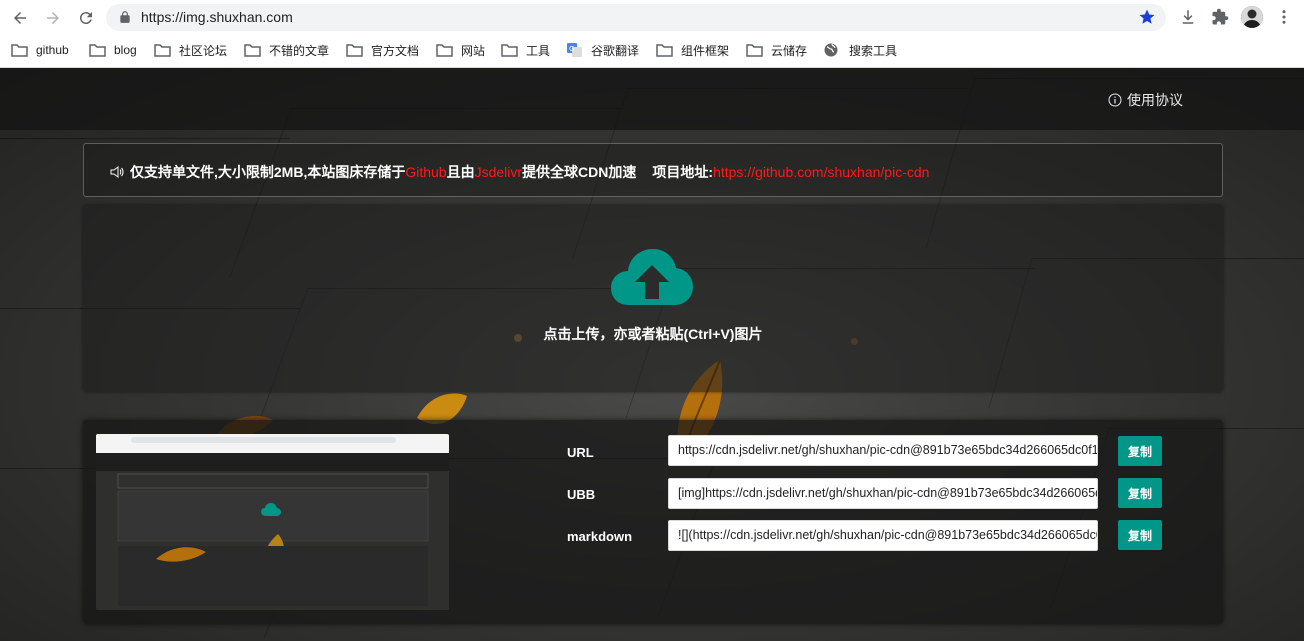 The width and height of the screenshot is (1304, 641). Describe the element at coordinates (615, 50) in the screenshot. I see `bookmark-label: 谷歌翻译` at that location.